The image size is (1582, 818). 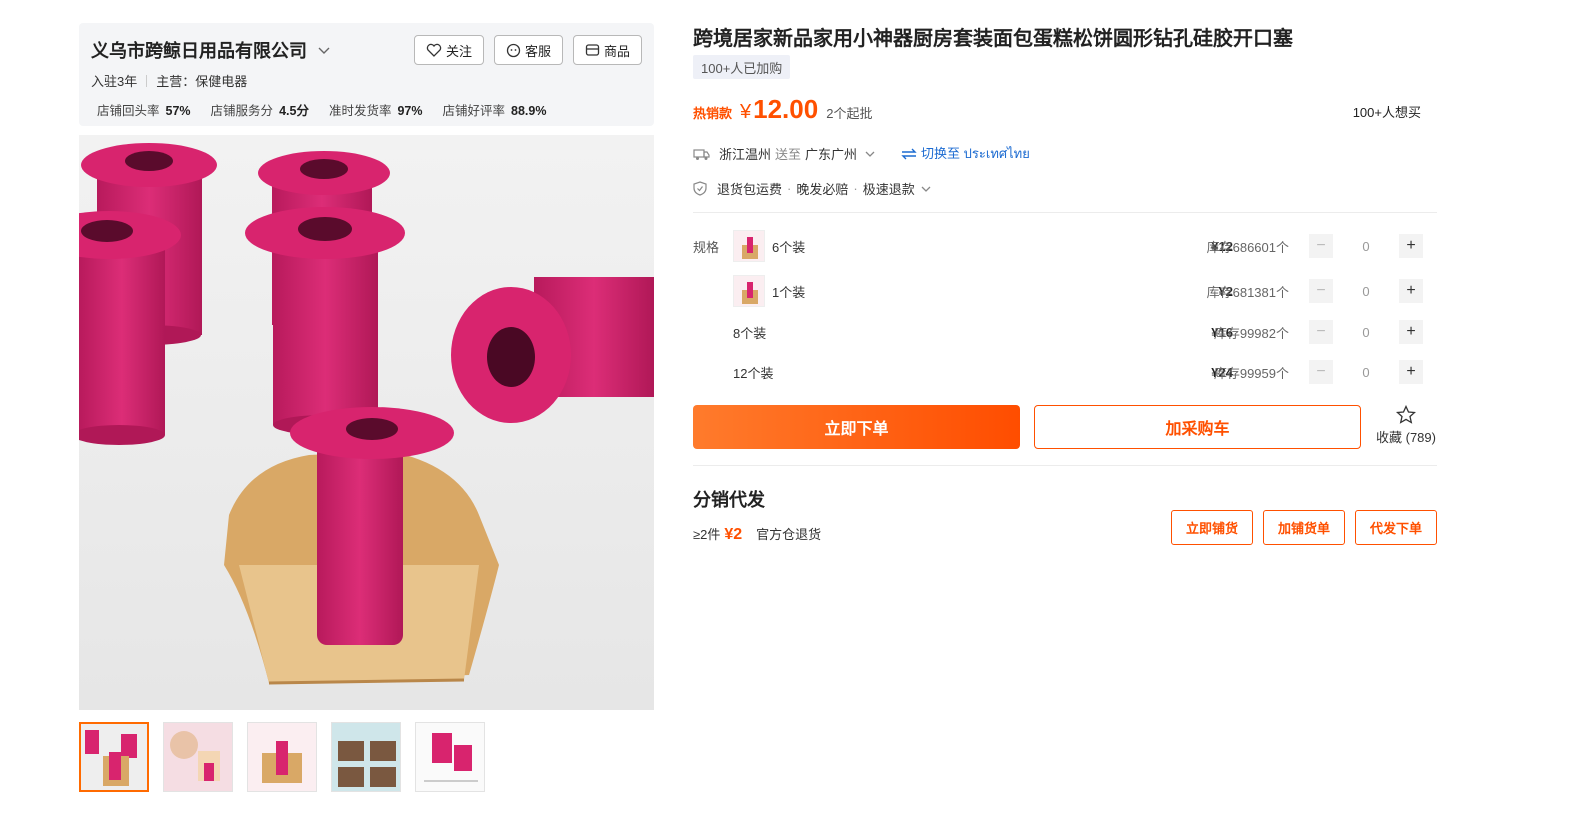 What do you see at coordinates (745, 154) in the screenshot?
I see `ship-from: 浙江温州` at bounding box center [745, 154].